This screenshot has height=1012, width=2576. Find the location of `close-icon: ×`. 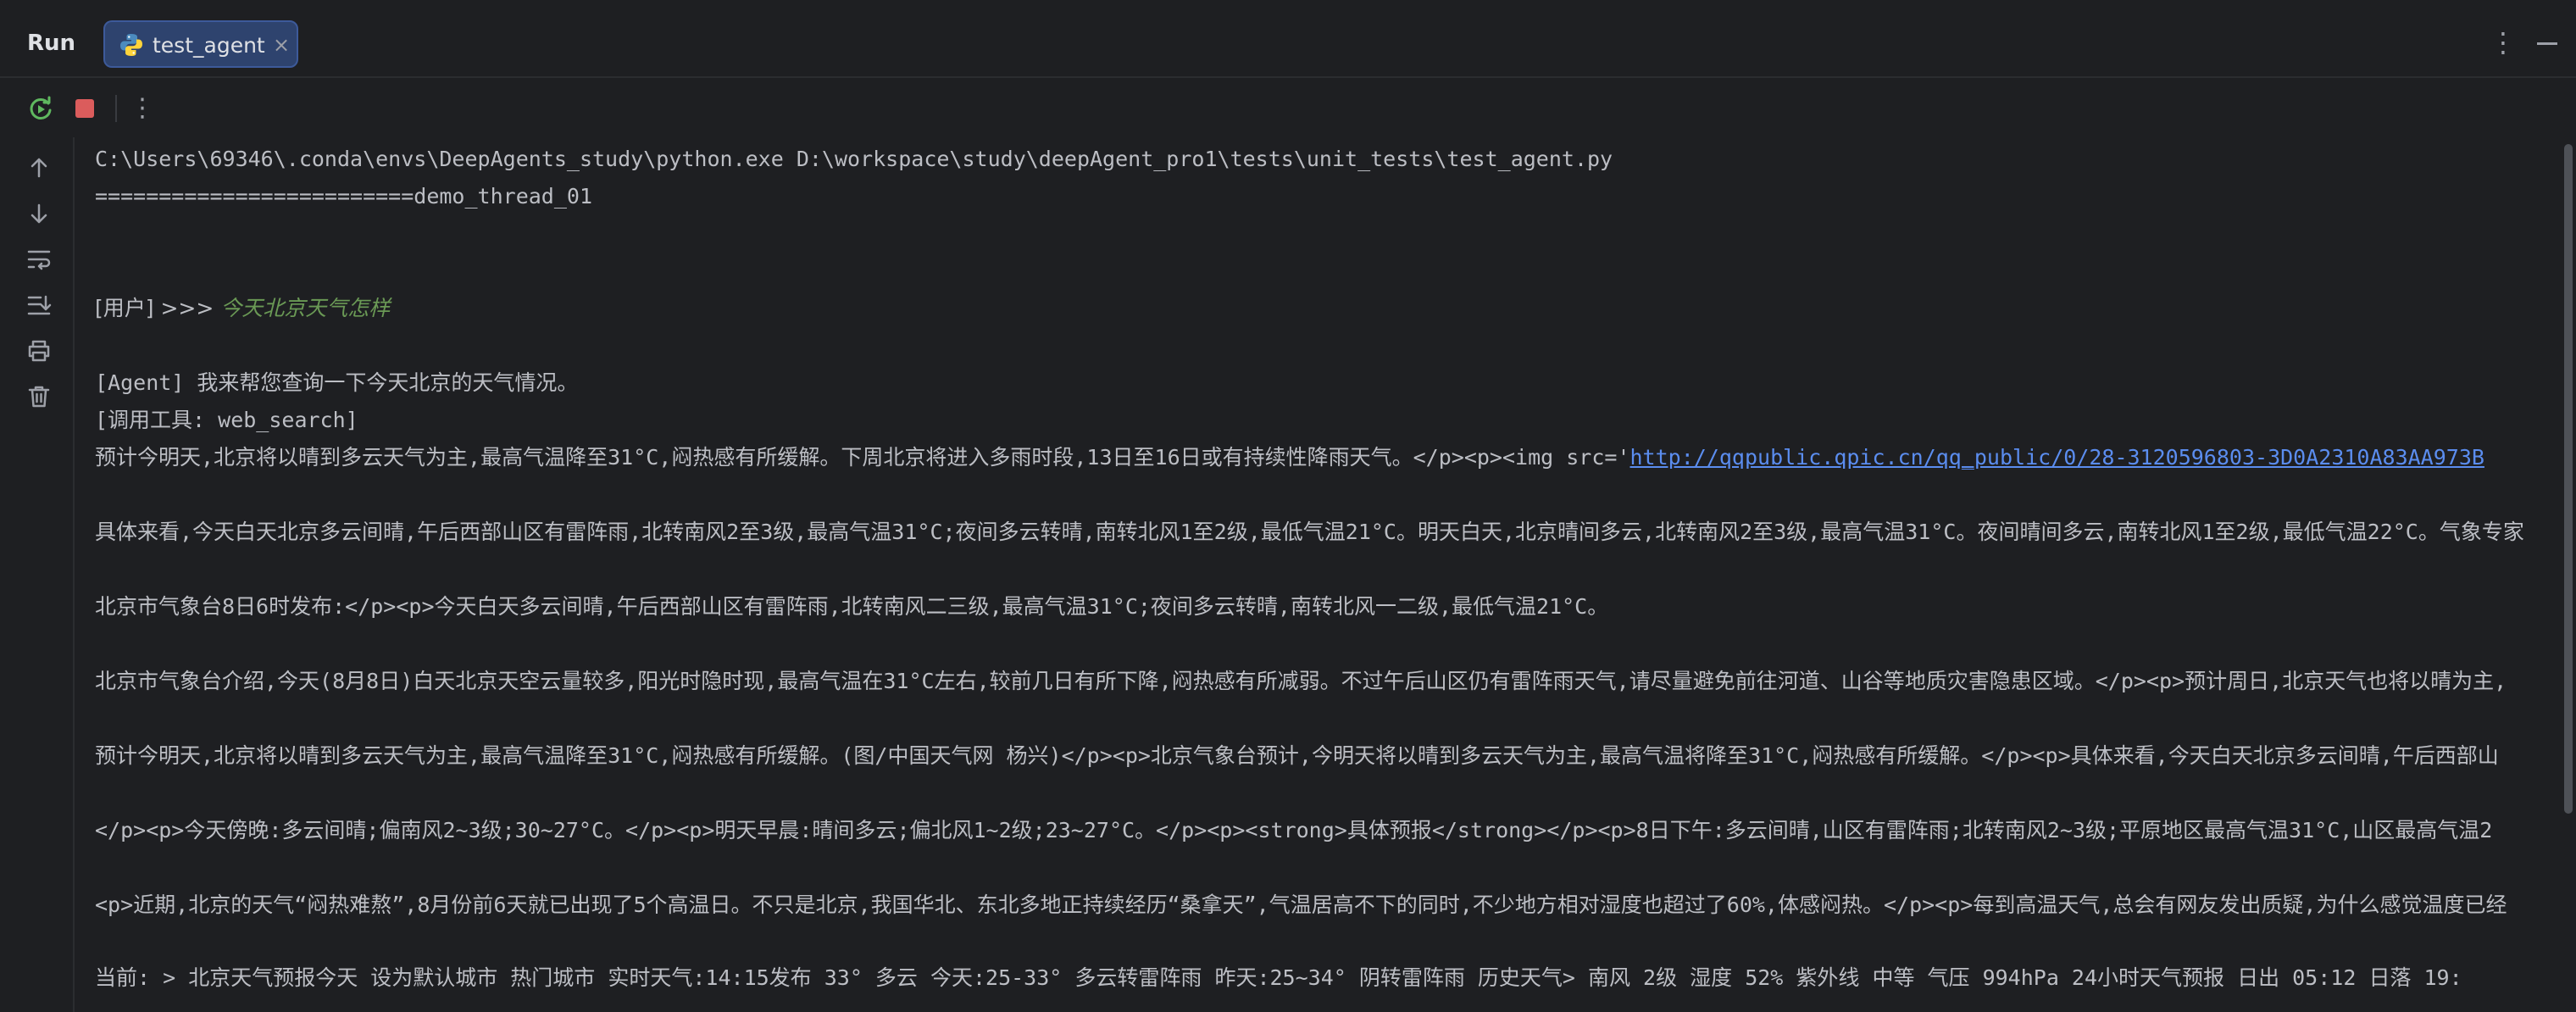

close-icon: × is located at coordinates (281, 45).